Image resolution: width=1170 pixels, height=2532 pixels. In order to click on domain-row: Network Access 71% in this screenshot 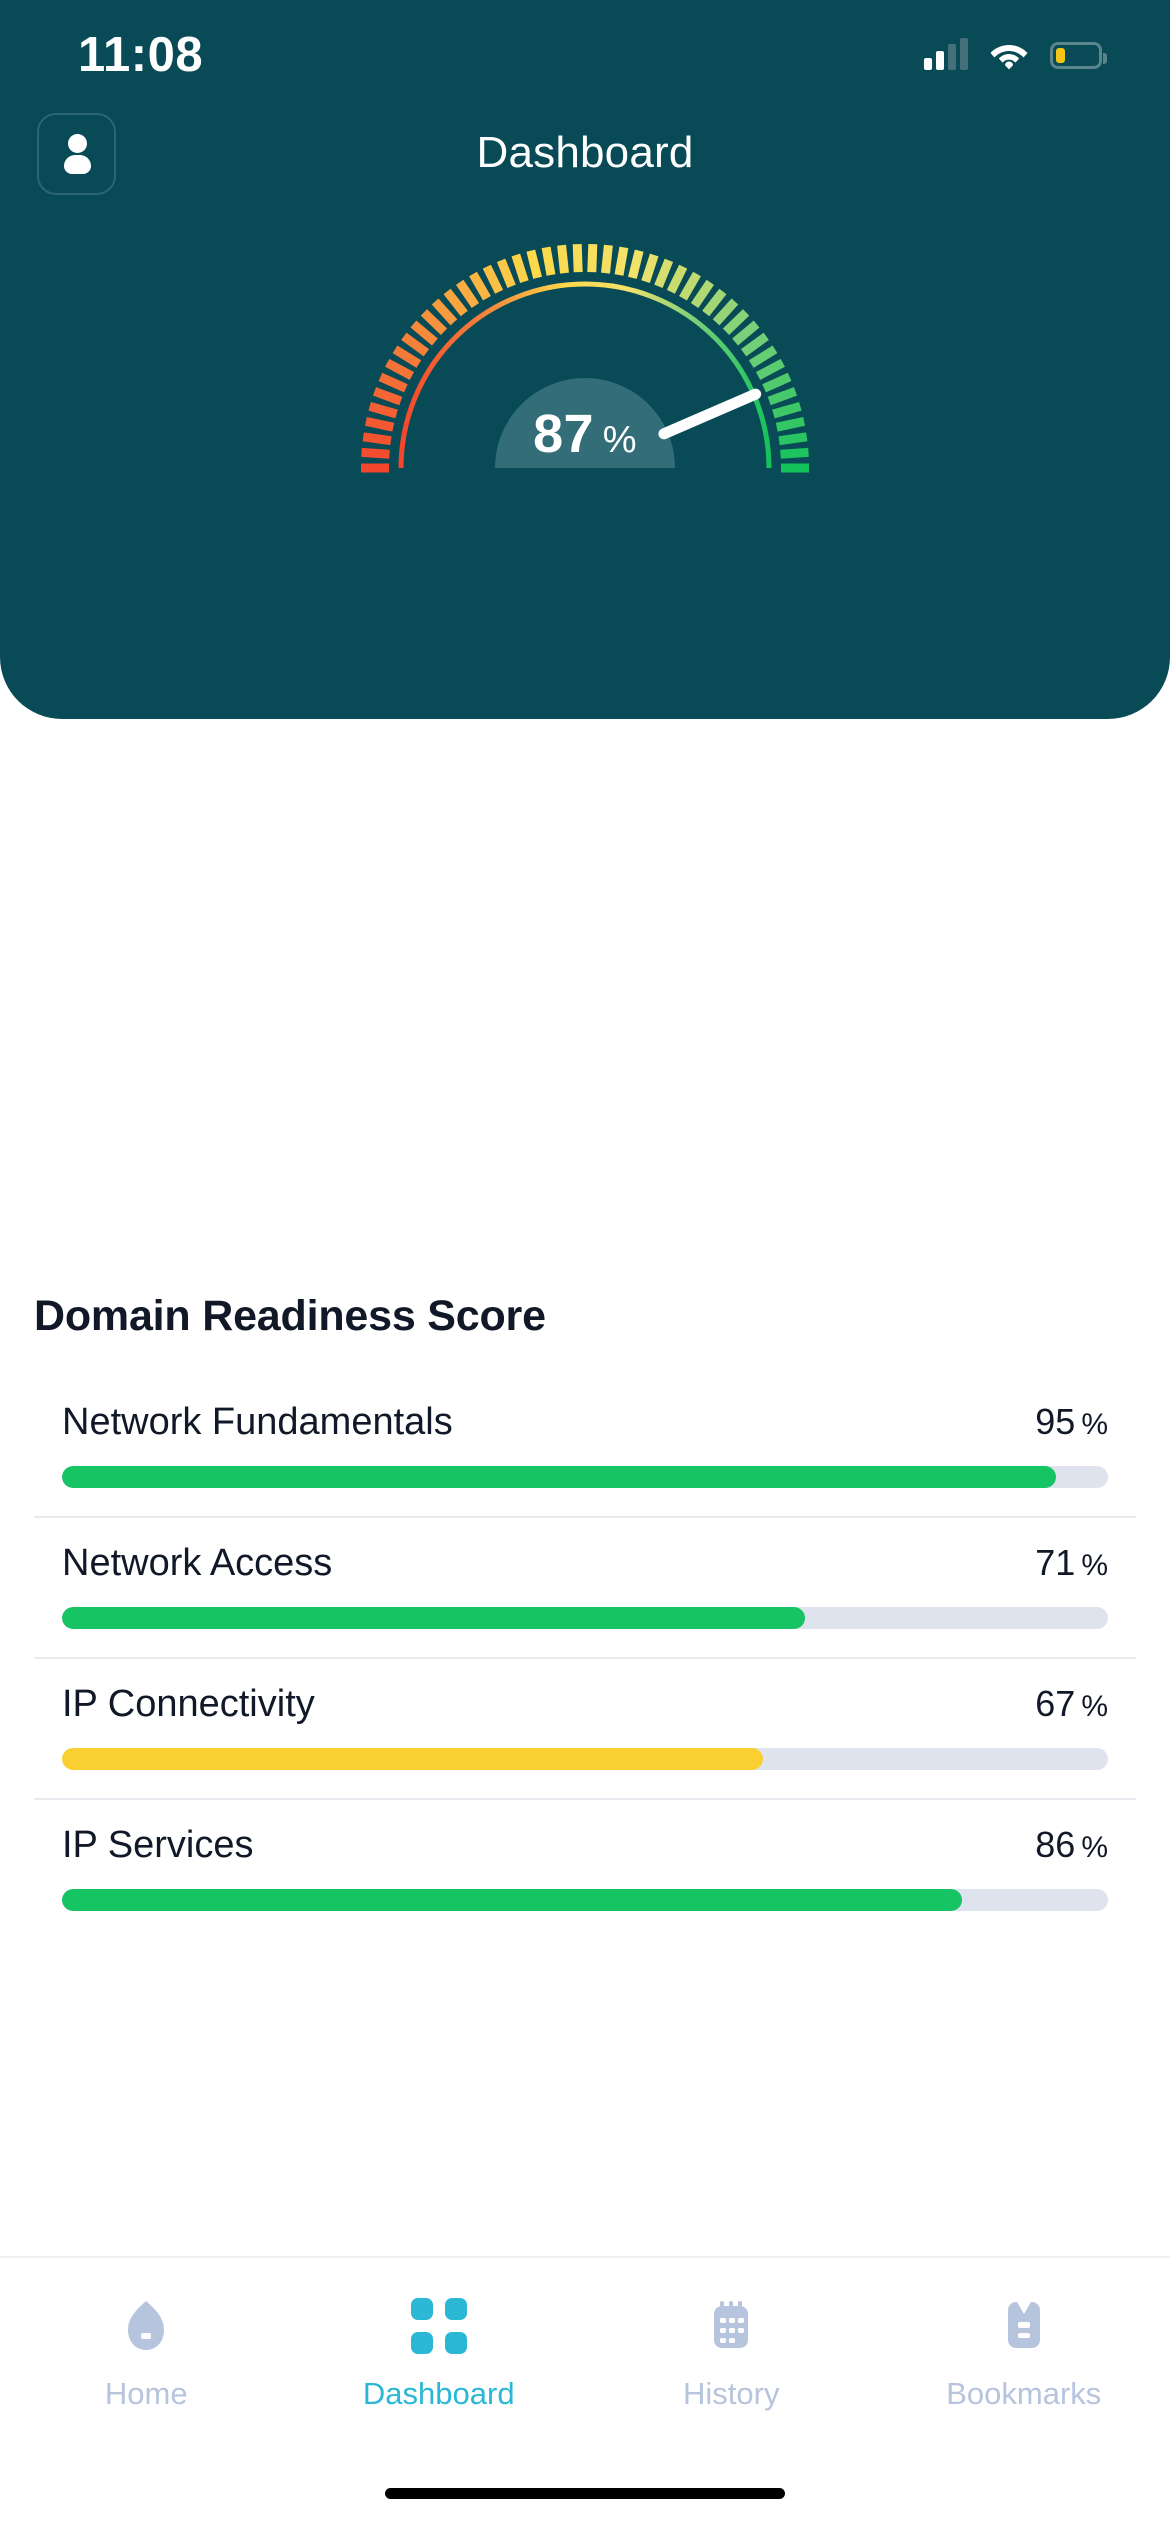, I will do `click(585, 1586)`.